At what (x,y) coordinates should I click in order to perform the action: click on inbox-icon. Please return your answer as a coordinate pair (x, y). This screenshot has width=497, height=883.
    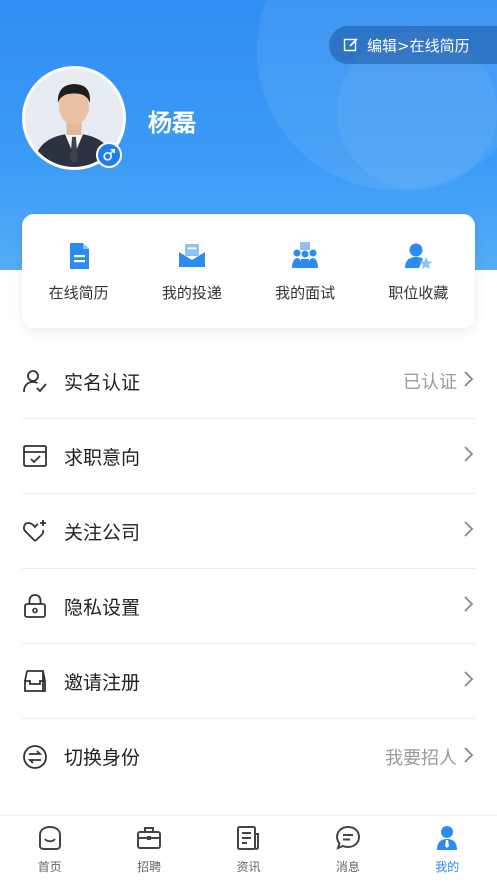
    Looking at the image, I should click on (35, 681).